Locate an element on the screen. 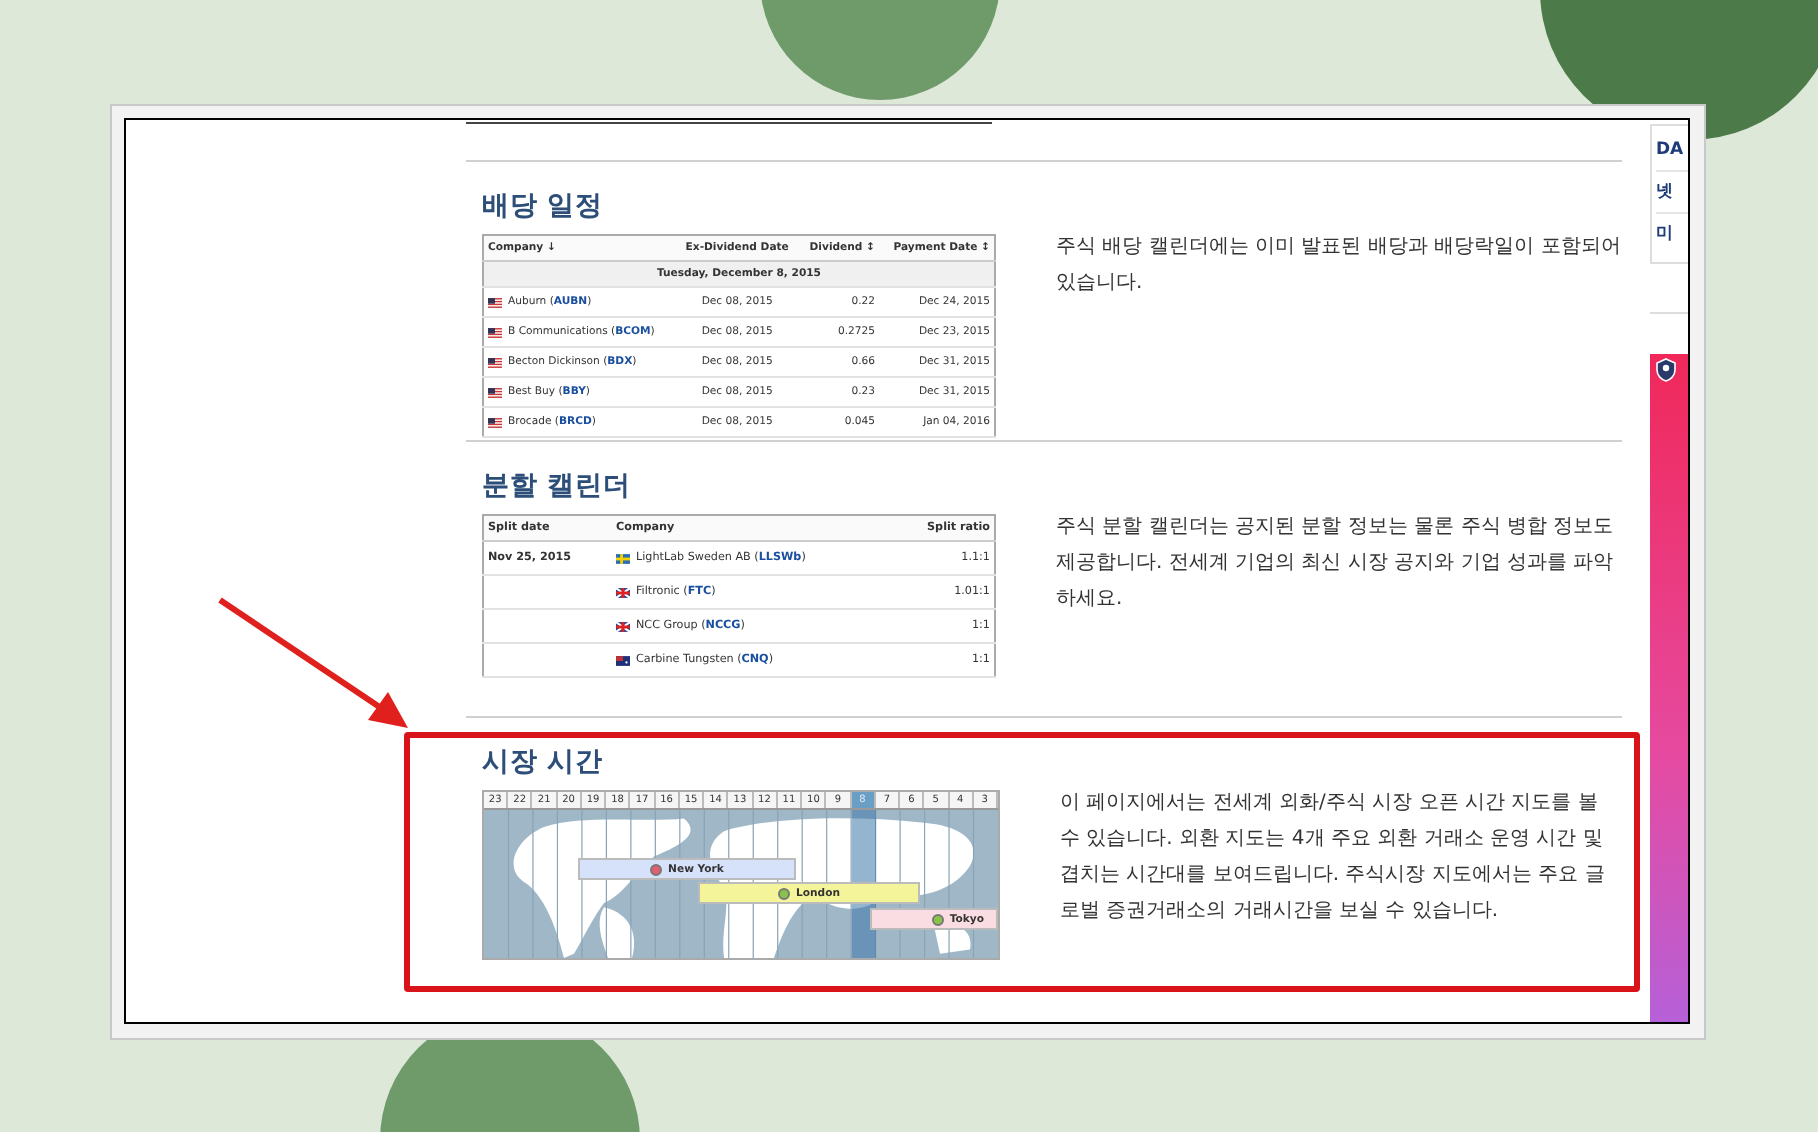 Image resolution: width=1818 pixels, height=1132 pixels. sidebar-link: DA is located at coordinates (1672, 151).